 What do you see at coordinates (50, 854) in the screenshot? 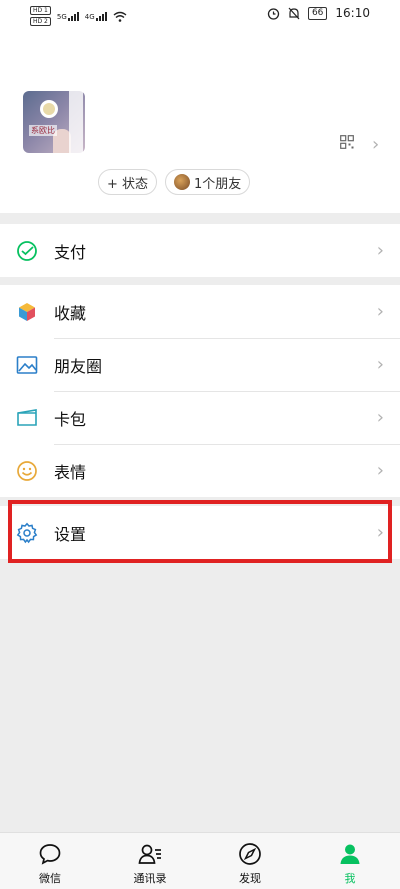
I see `chat-bubble-icon` at bounding box center [50, 854].